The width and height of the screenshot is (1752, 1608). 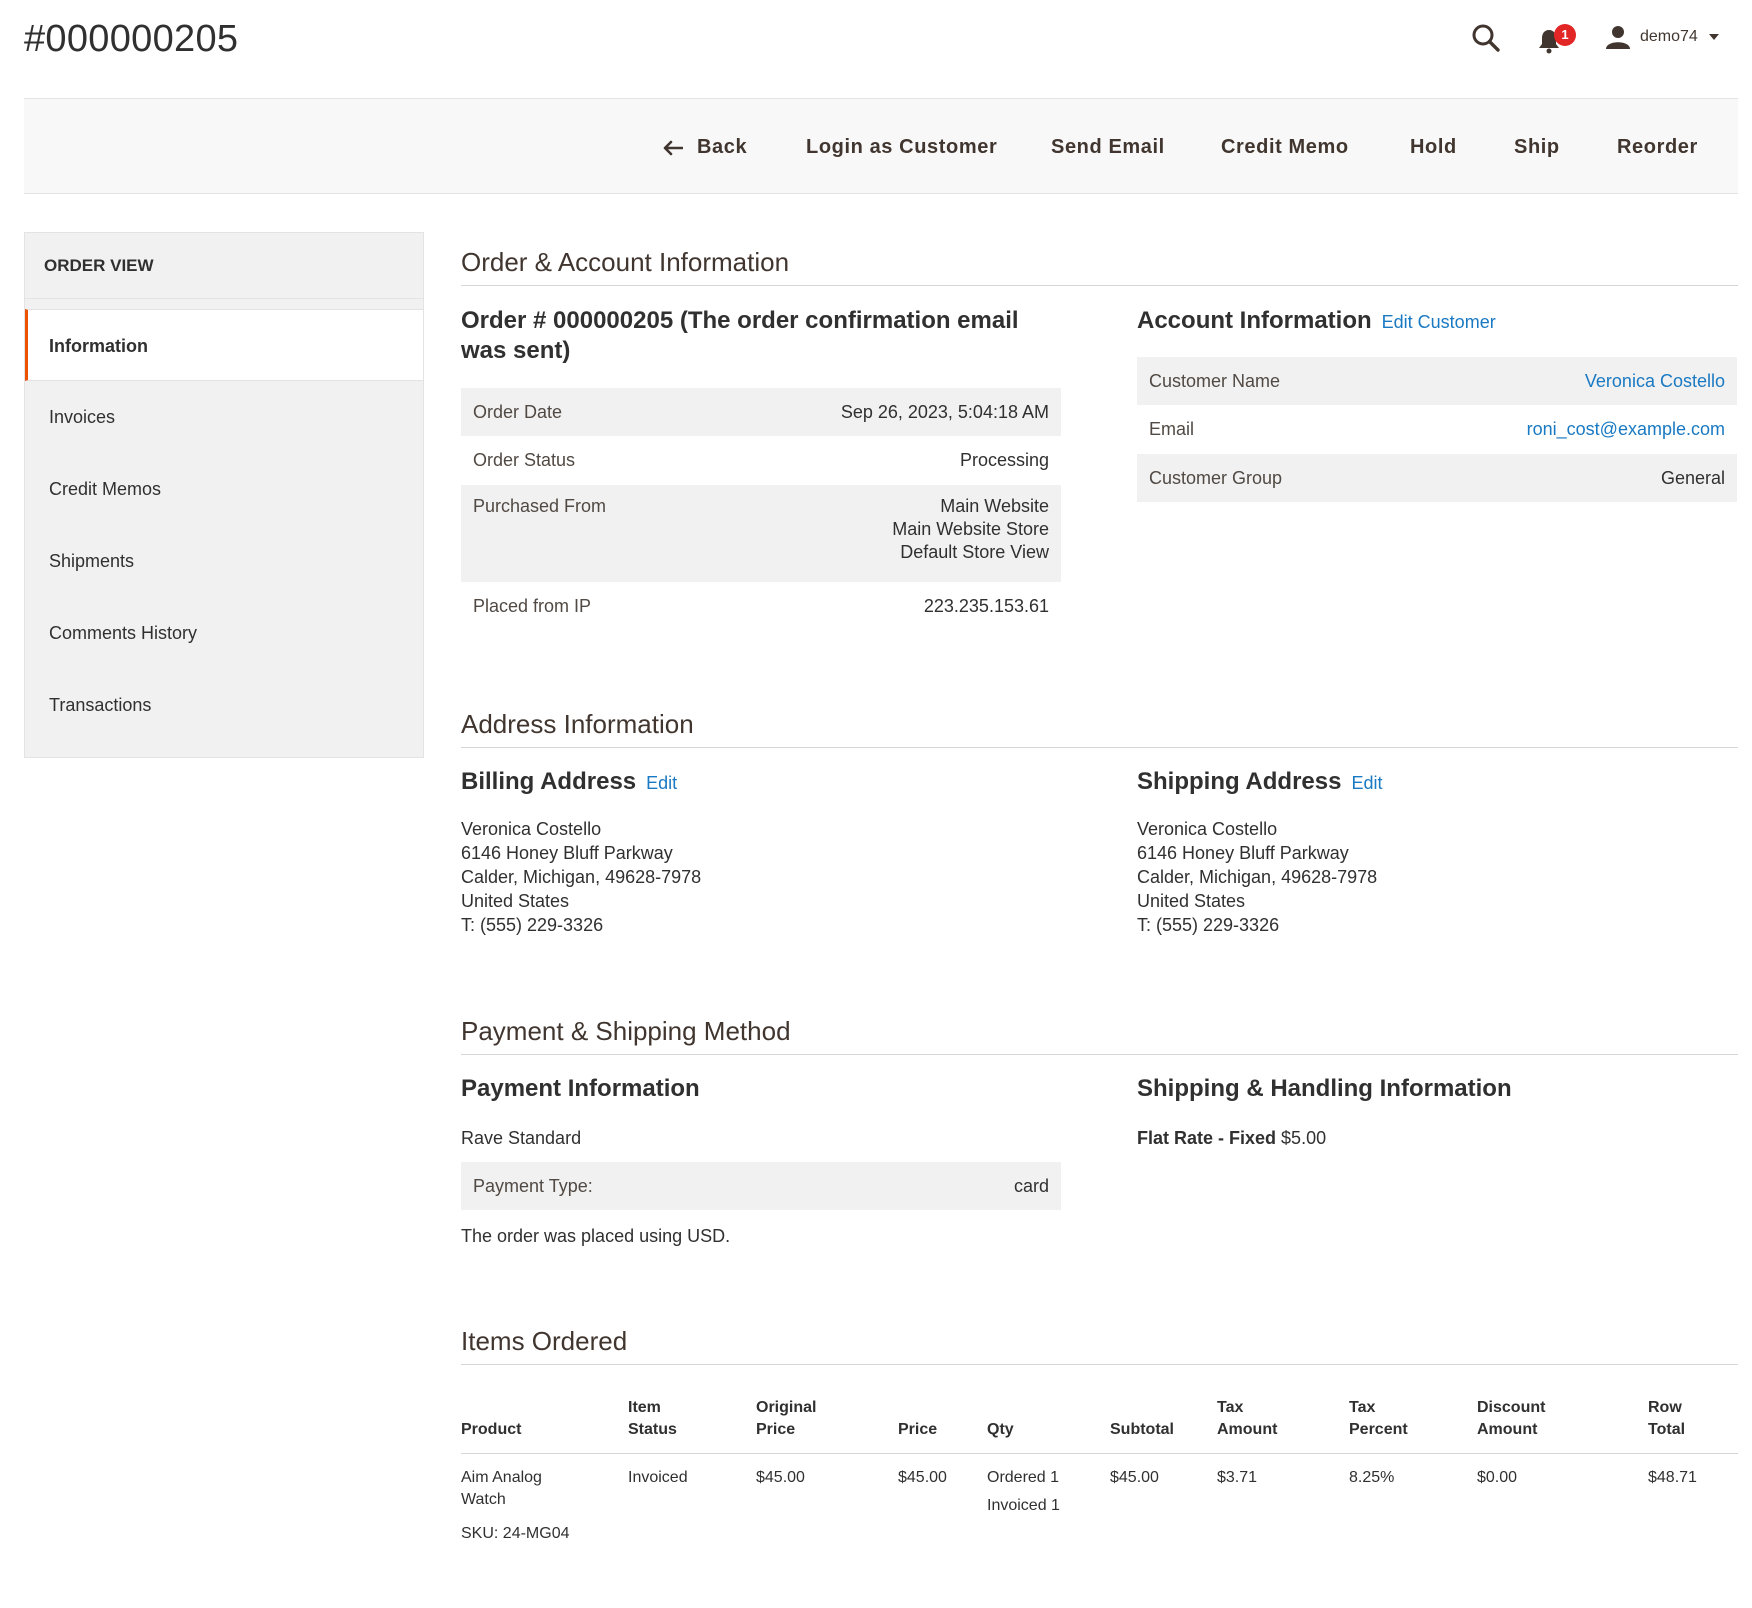 I want to click on page-title: #000000205, so click(x=131, y=39).